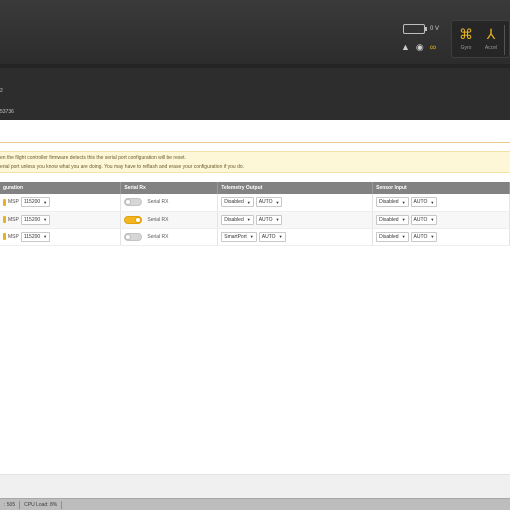 Image resolution: width=510 pixels, height=510 pixels. I want to click on telemetry-select: SmartPort ▼, so click(239, 236).